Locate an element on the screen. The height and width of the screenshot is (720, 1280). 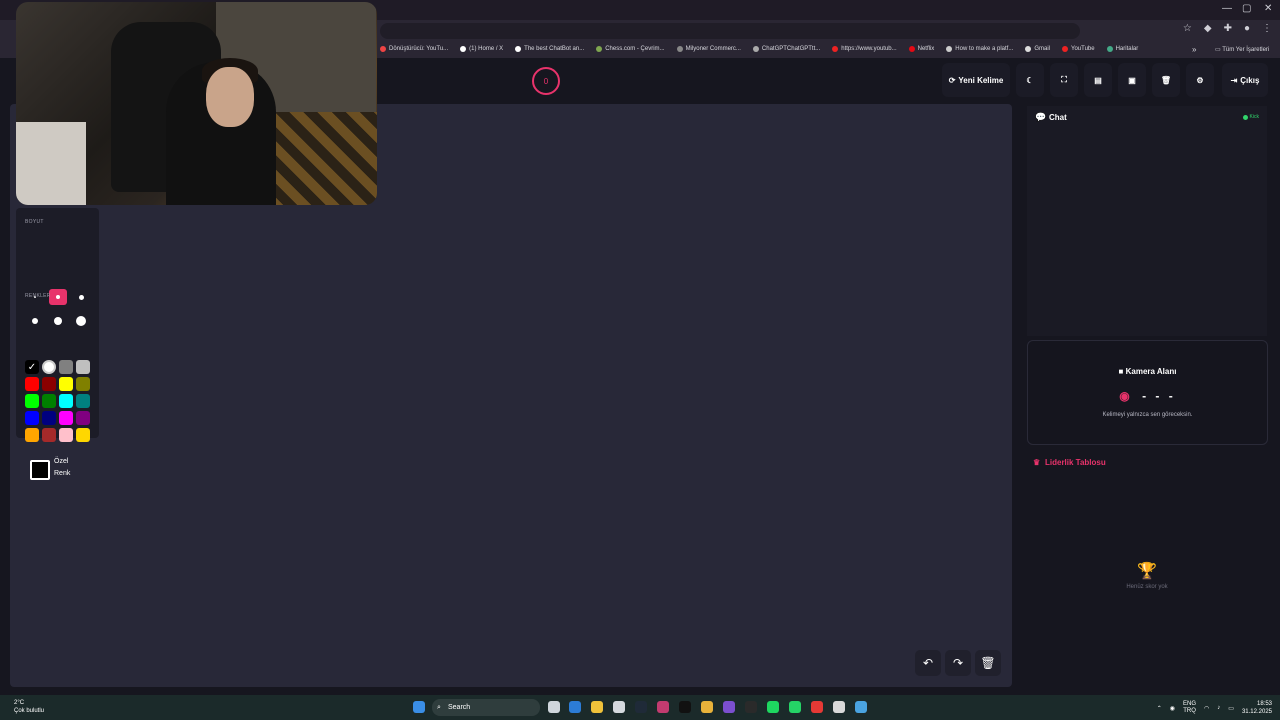
keyboard-button: ▤ is located at coordinates (1098, 80).